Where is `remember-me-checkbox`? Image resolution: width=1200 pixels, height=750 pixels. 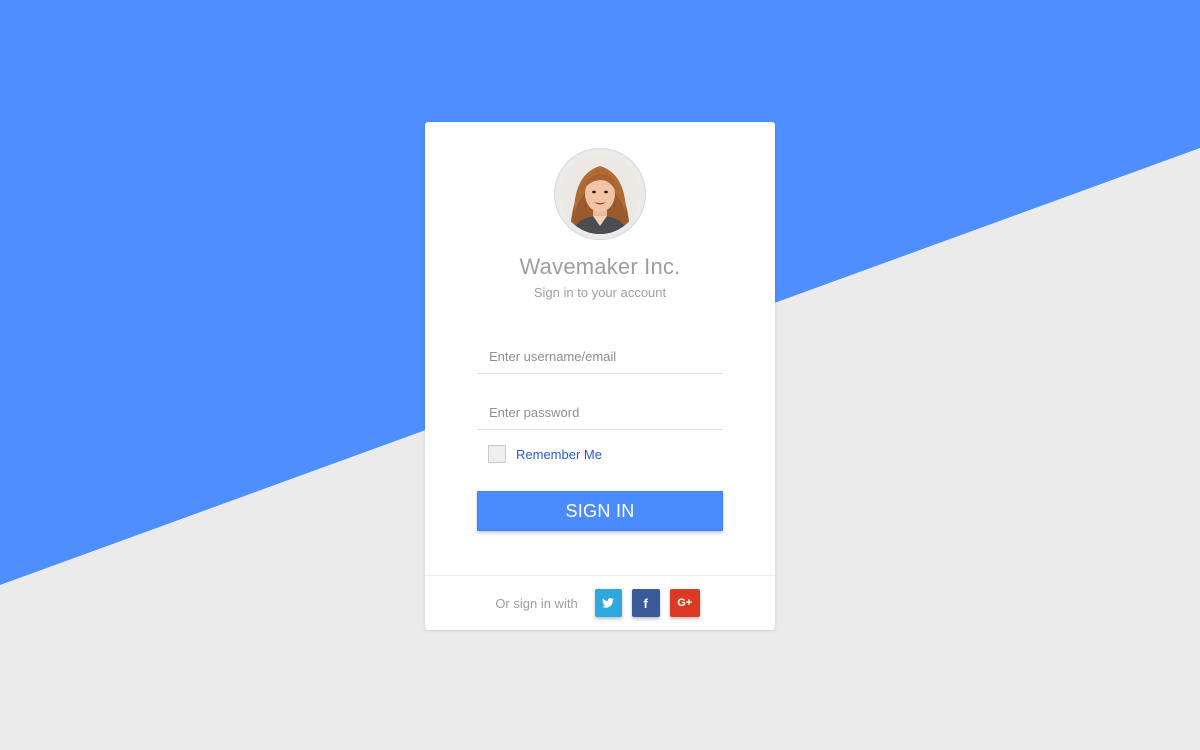 remember-me-checkbox is located at coordinates (497, 454).